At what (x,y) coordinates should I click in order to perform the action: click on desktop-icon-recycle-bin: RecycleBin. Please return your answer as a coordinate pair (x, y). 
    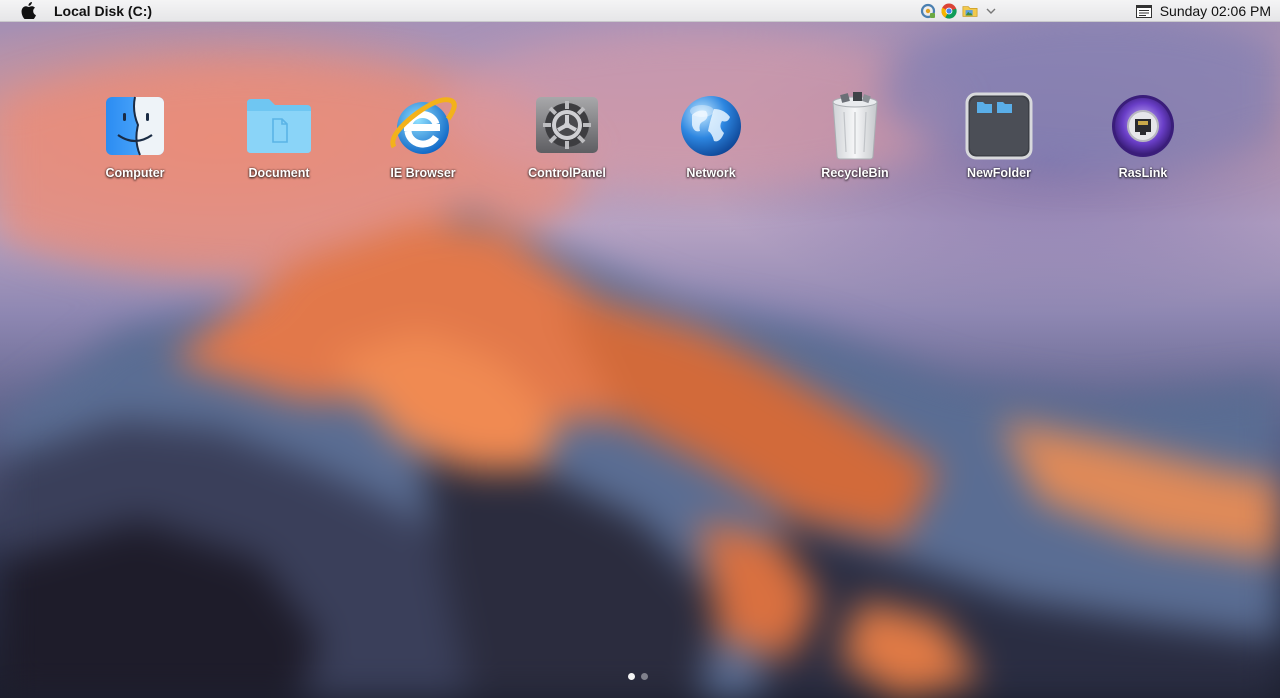
    Looking at the image, I should click on (855, 138).